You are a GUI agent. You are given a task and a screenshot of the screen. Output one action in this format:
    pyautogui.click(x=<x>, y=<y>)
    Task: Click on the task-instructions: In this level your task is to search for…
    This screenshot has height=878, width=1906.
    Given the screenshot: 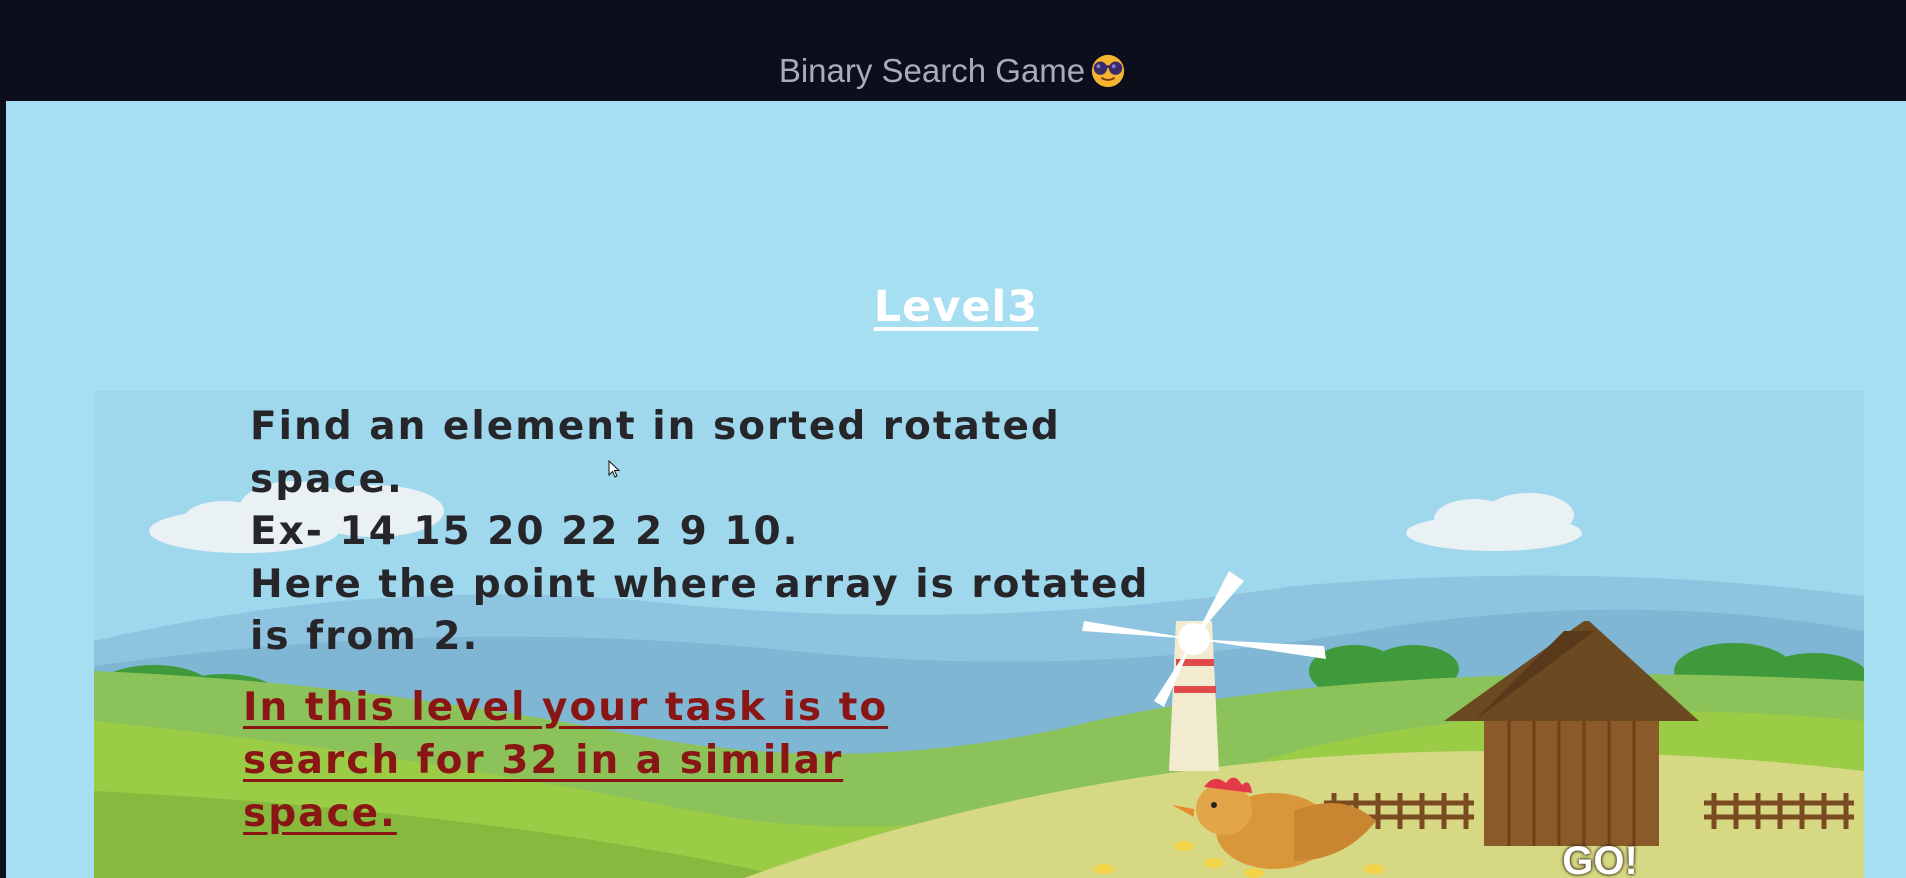 What is the action you would take?
    pyautogui.click(x=603, y=760)
    